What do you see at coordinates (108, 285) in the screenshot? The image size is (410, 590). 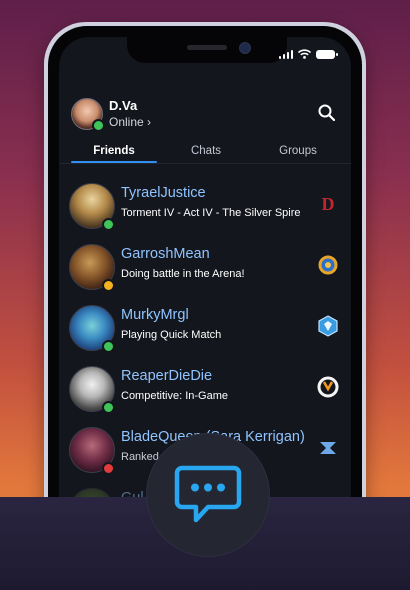 I see `away-status-dot` at bounding box center [108, 285].